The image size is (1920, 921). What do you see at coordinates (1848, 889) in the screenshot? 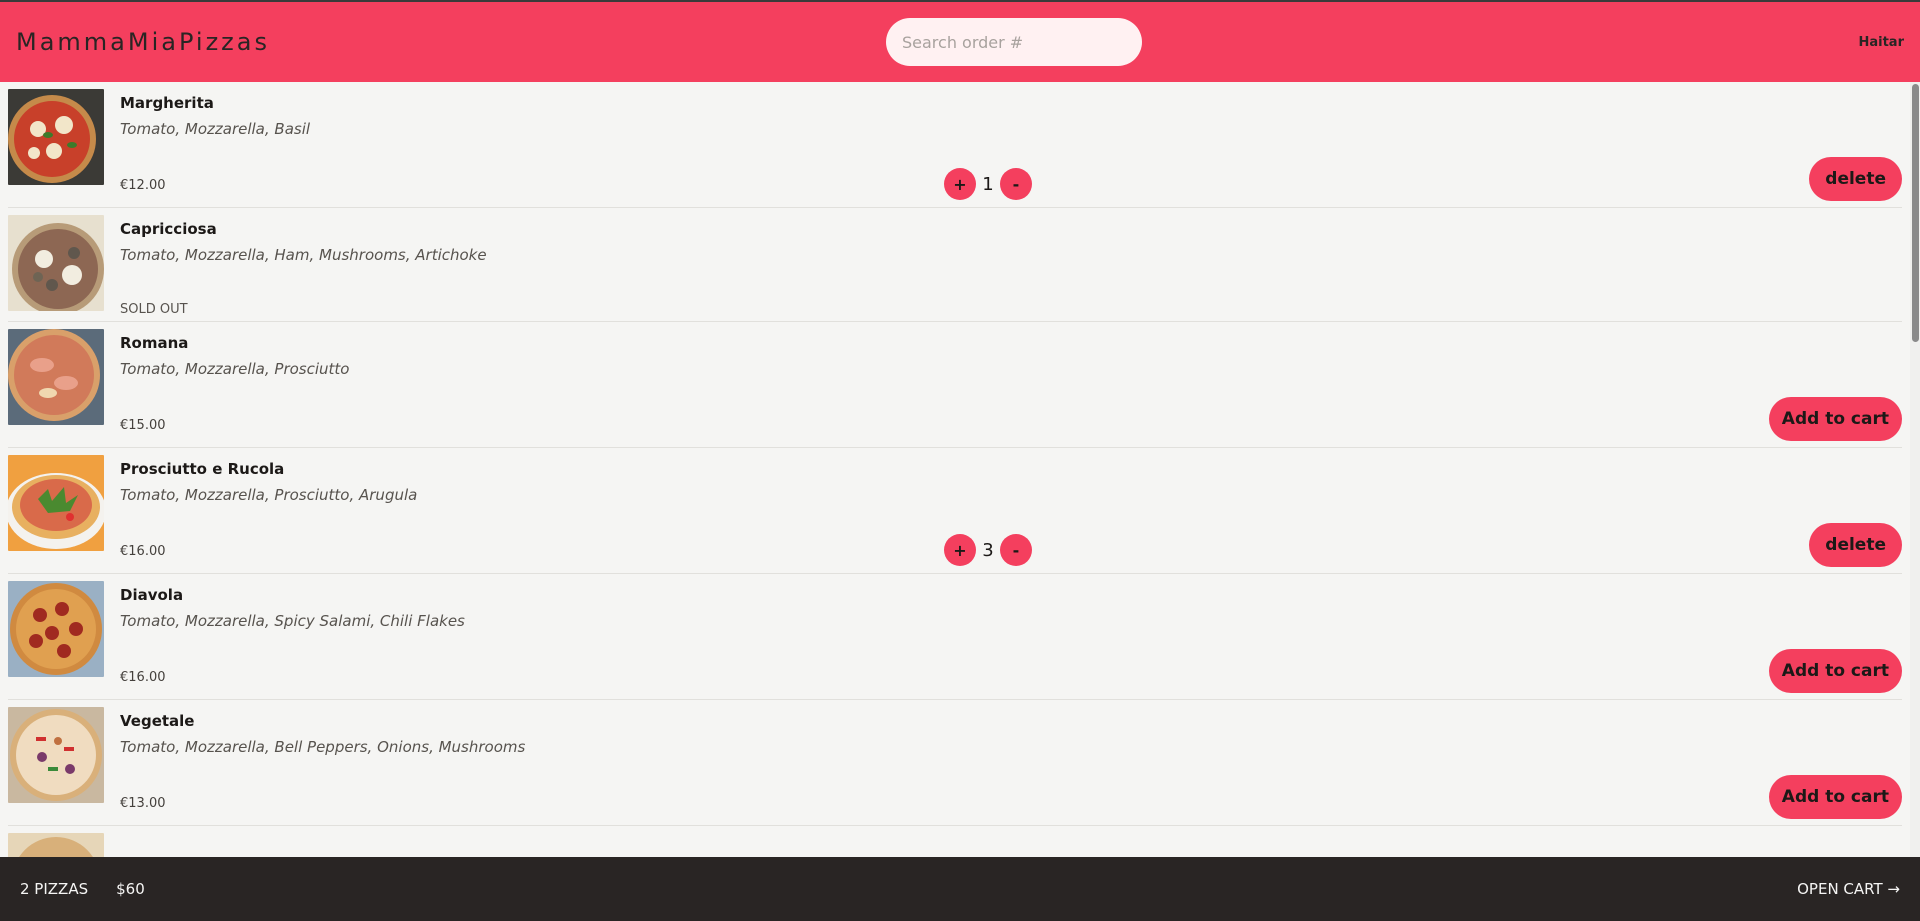
I see `open-cart-link: OPEN CART →` at bounding box center [1848, 889].